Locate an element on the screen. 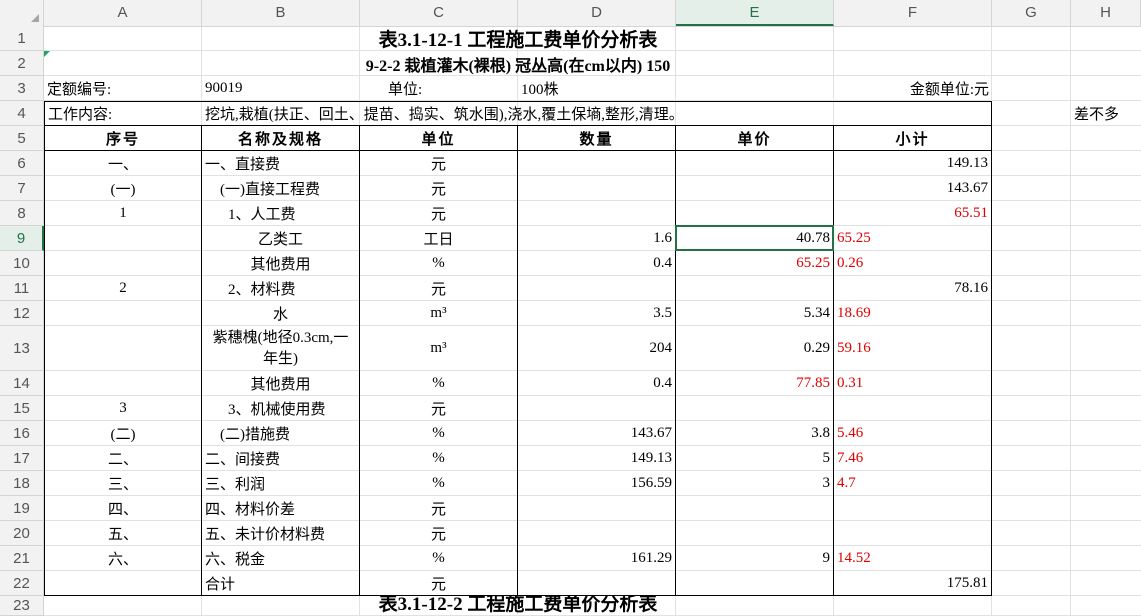 Image resolution: width=1141 pixels, height=616 pixels. row-header-17: 17 is located at coordinates (22, 458).